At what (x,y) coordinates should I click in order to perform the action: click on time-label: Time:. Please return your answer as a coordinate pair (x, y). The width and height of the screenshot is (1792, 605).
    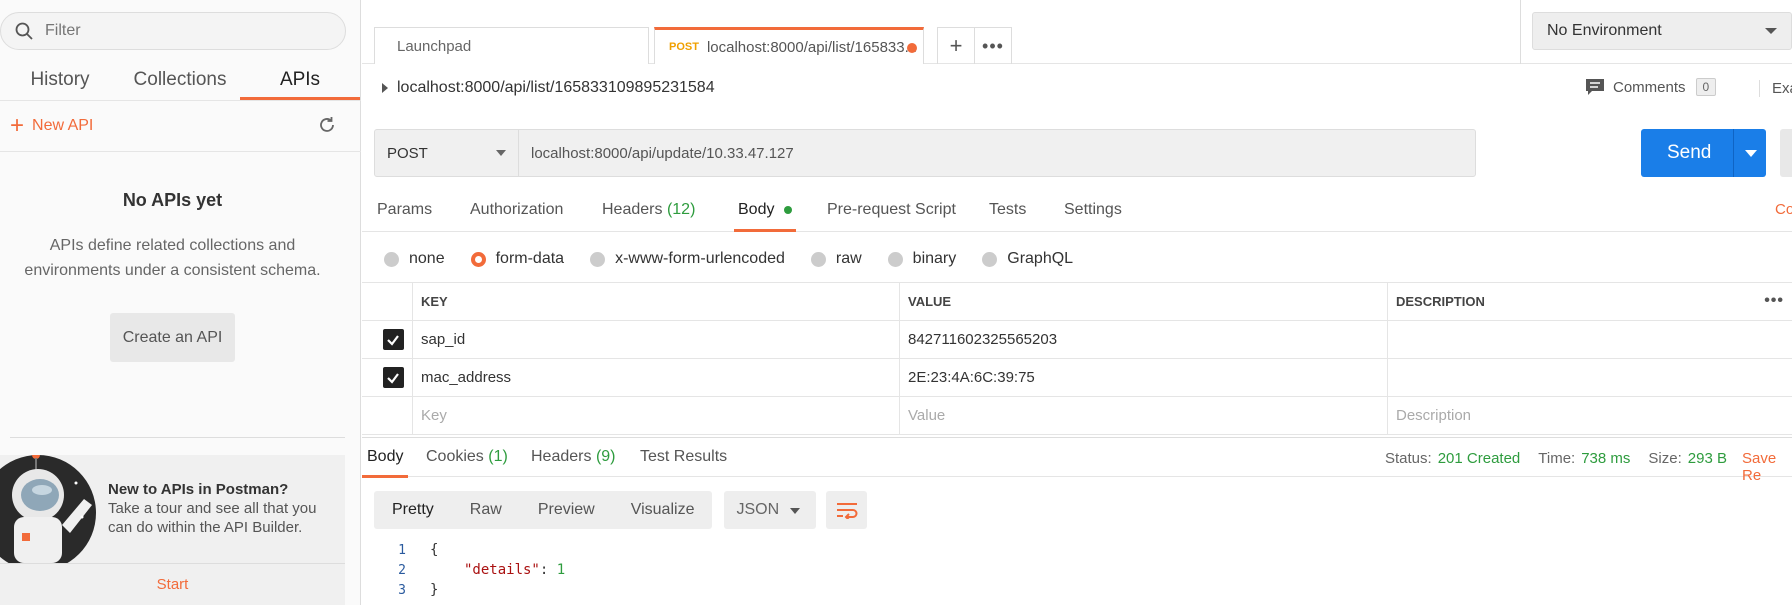
    Looking at the image, I should click on (1557, 458).